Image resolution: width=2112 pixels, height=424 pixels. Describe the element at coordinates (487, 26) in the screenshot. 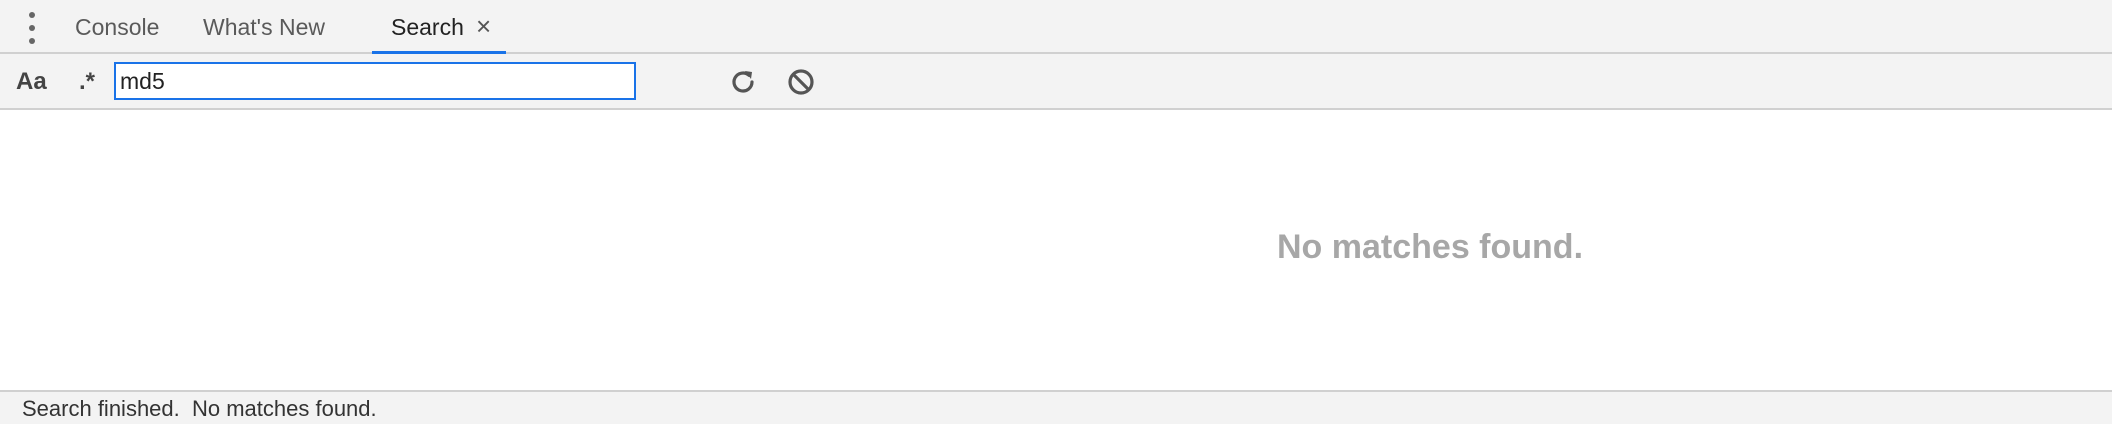

I see `close-tab-icon: ×` at that location.